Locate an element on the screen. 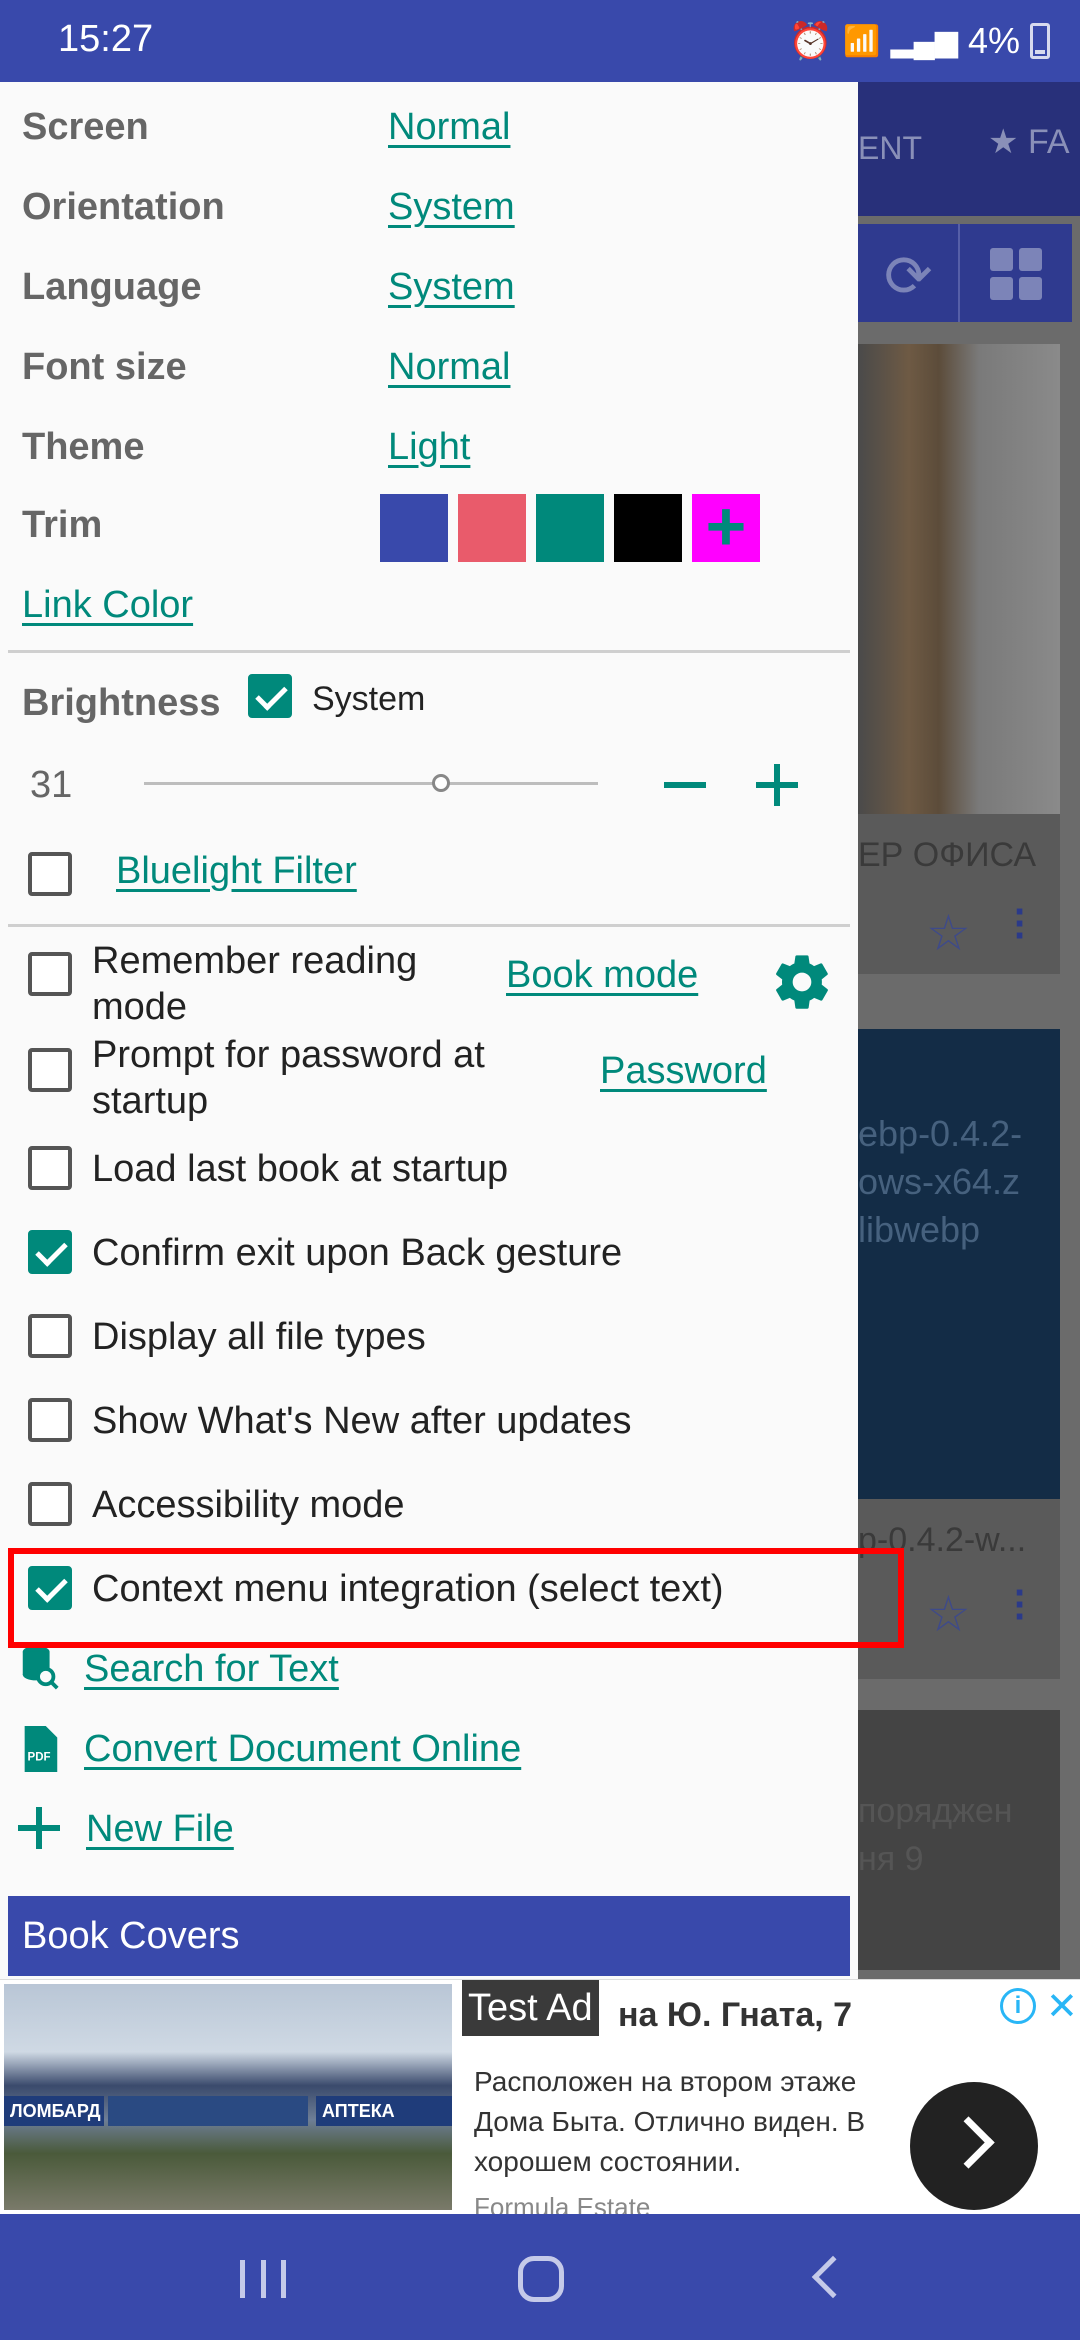 Image resolution: width=1080 pixels, height=2340 pixels. orientation-label: Orientation is located at coordinates (123, 207).